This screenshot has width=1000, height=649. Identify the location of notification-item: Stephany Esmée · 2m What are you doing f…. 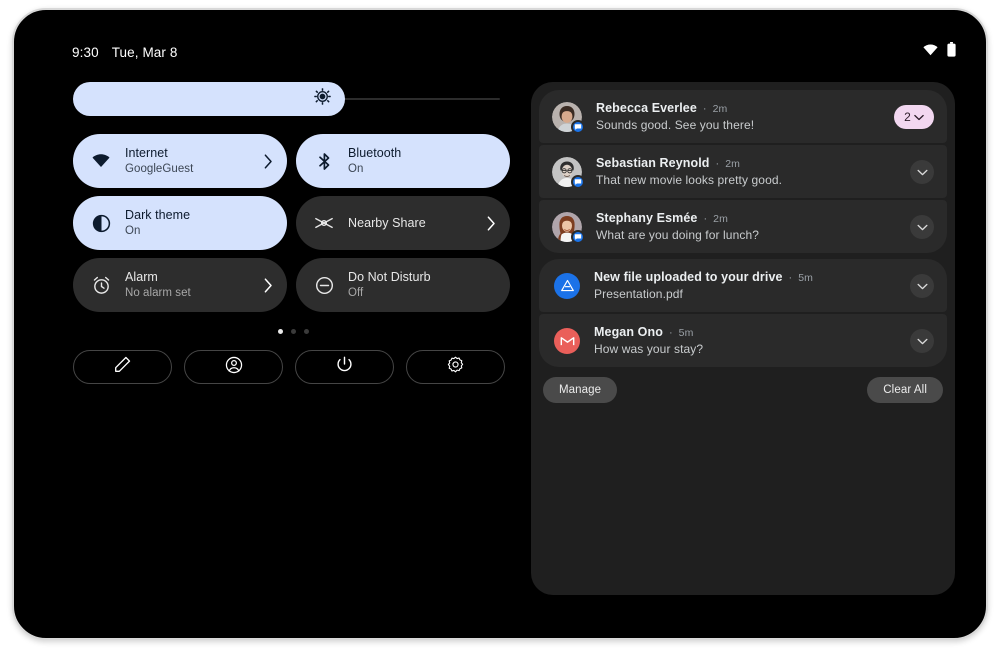
(743, 226).